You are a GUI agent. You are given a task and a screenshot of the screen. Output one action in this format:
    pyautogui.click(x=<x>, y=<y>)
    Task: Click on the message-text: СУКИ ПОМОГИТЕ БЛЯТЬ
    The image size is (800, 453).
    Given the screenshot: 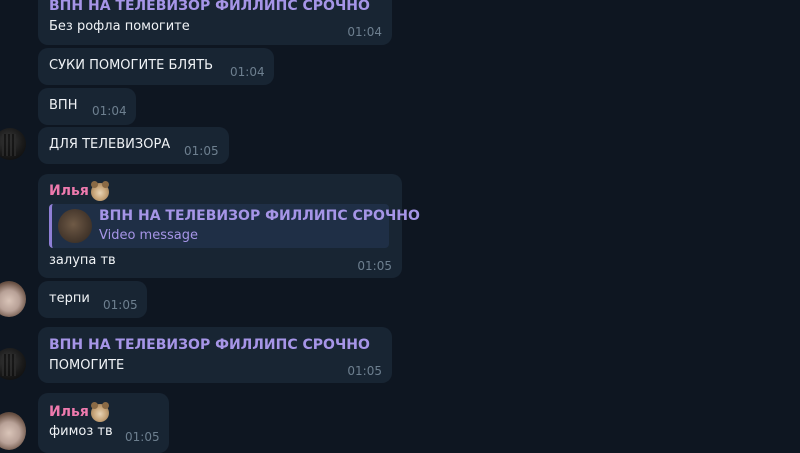 What is the action you would take?
    pyautogui.click(x=131, y=65)
    